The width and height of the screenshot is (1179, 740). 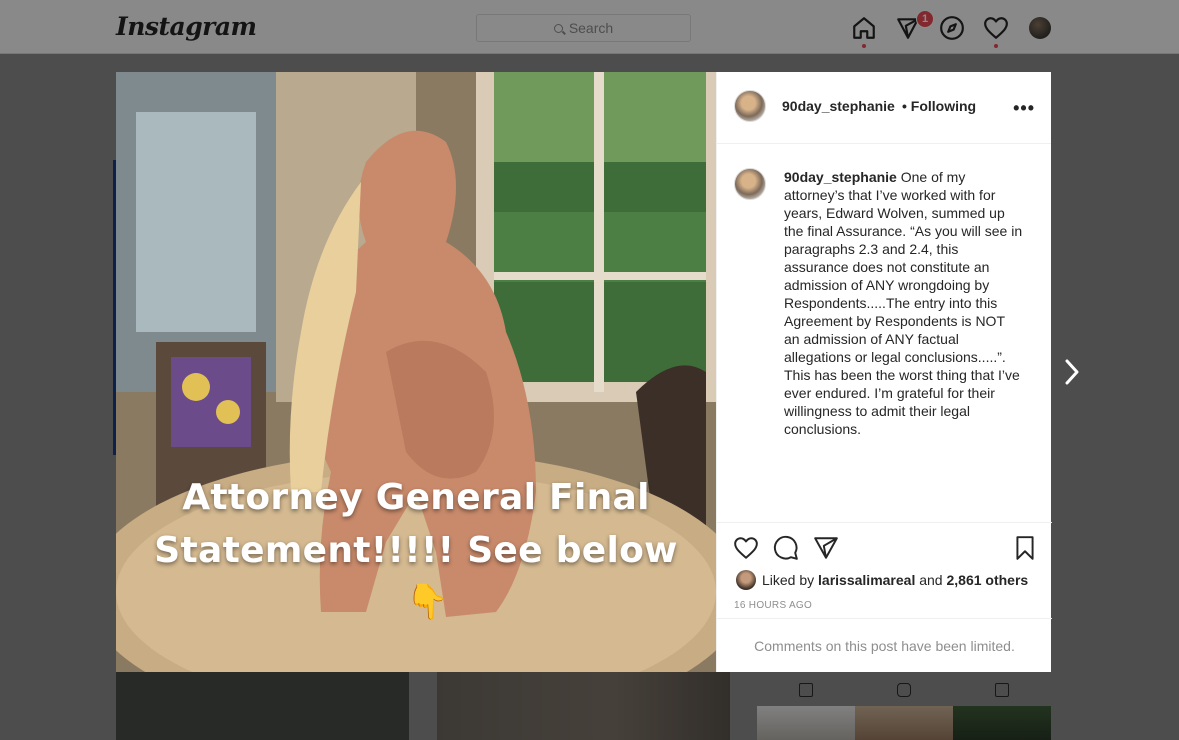 What do you see at coordinates (416, 550) in the screenshot?
I see `image-overlay-text-line2: Statement!!!!! See below` at bounding box center [416, 550].